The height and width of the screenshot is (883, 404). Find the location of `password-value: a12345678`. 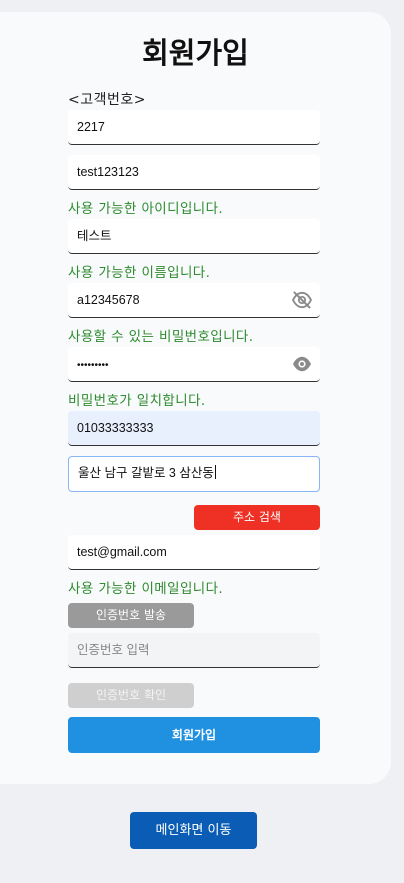

password-value: a12345678 is located at coordinates (108, 300).